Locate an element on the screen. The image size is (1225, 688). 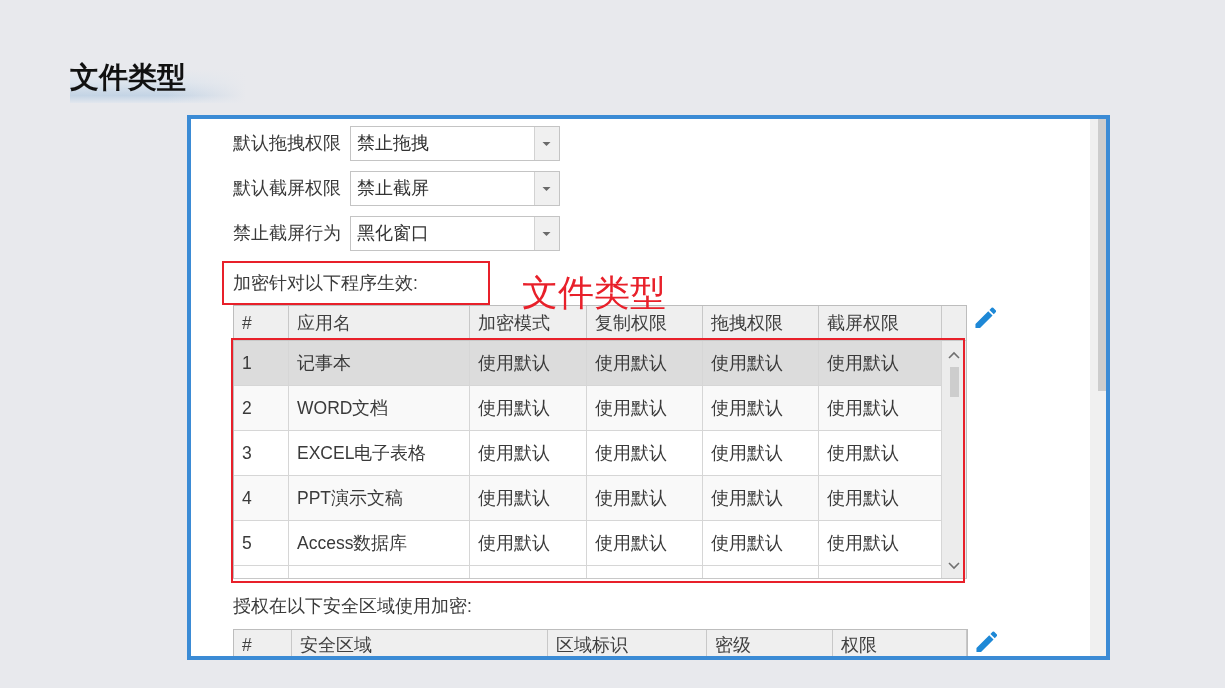
field-label: 默认截屏权限 is located at coordinates (287, 189).